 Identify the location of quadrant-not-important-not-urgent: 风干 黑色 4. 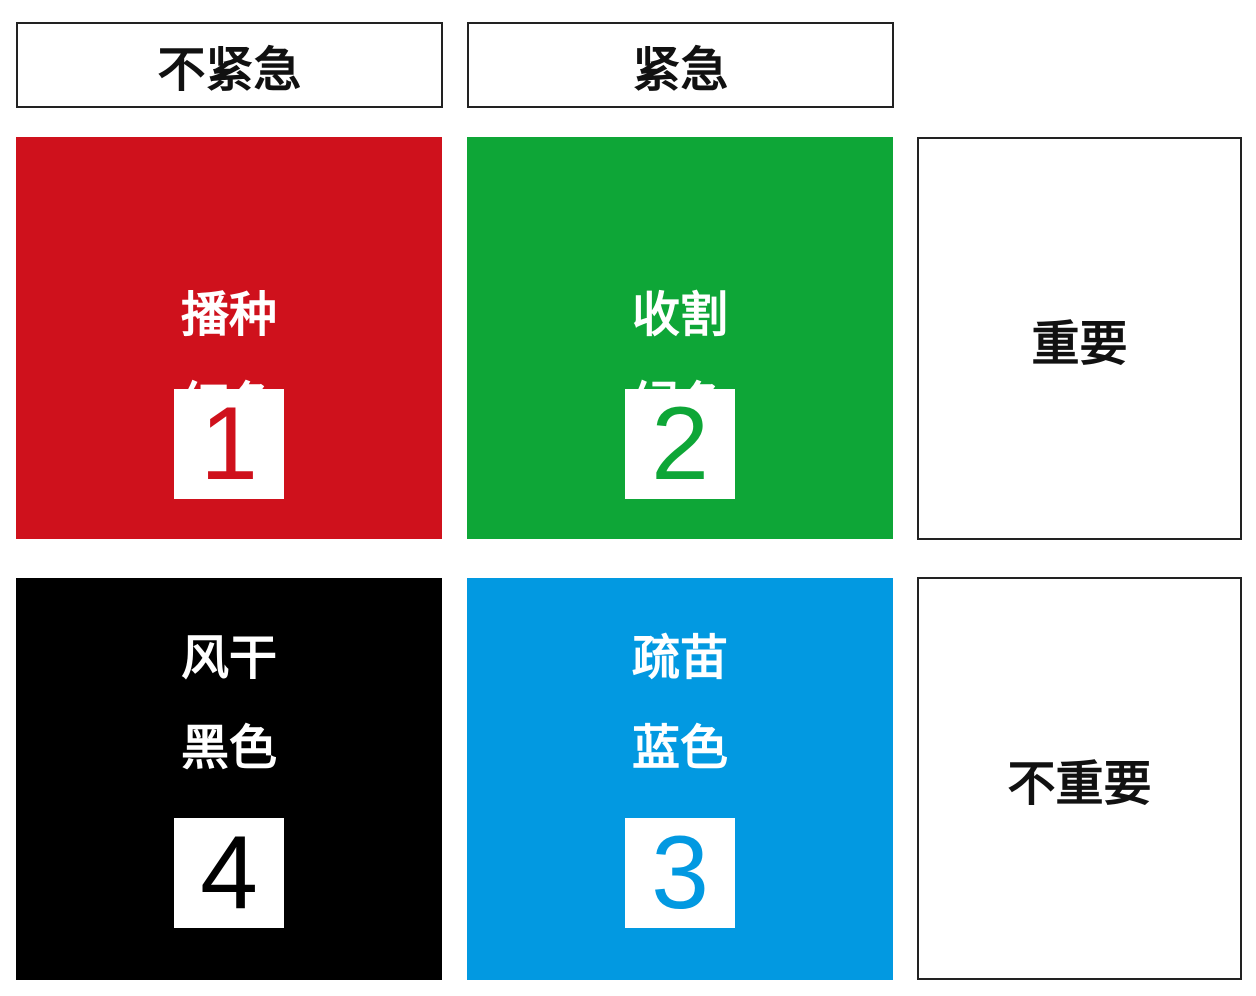
(229, 779).